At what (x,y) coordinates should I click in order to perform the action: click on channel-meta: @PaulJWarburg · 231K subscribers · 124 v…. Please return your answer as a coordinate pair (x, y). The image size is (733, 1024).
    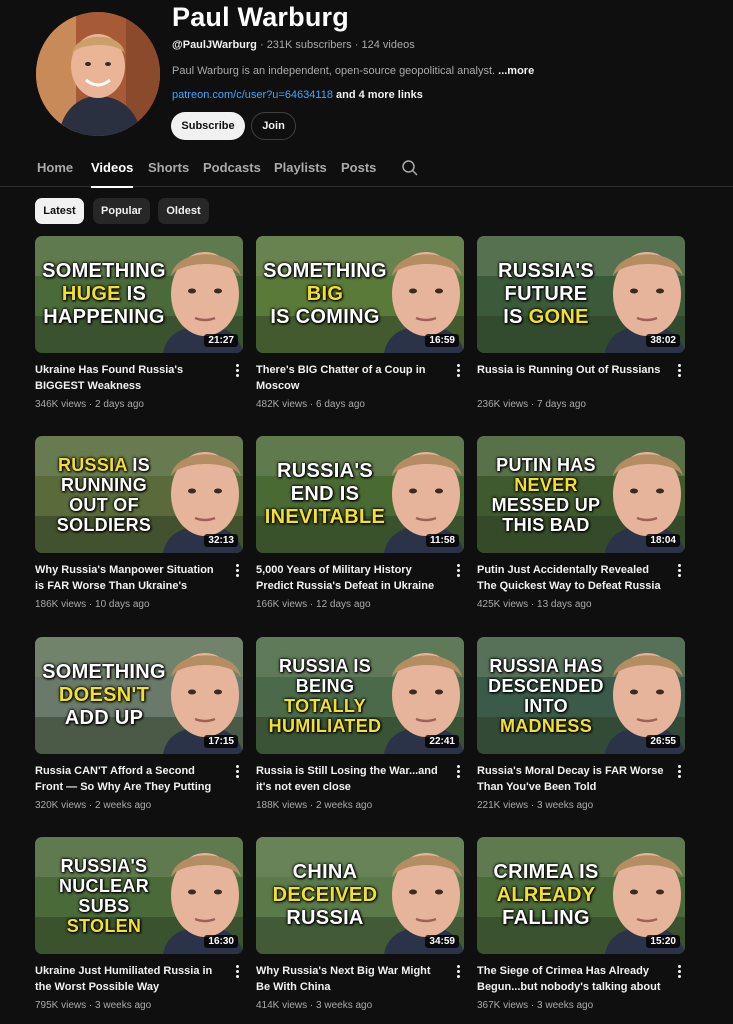
    Looking at the image, I should click on (293, 45).